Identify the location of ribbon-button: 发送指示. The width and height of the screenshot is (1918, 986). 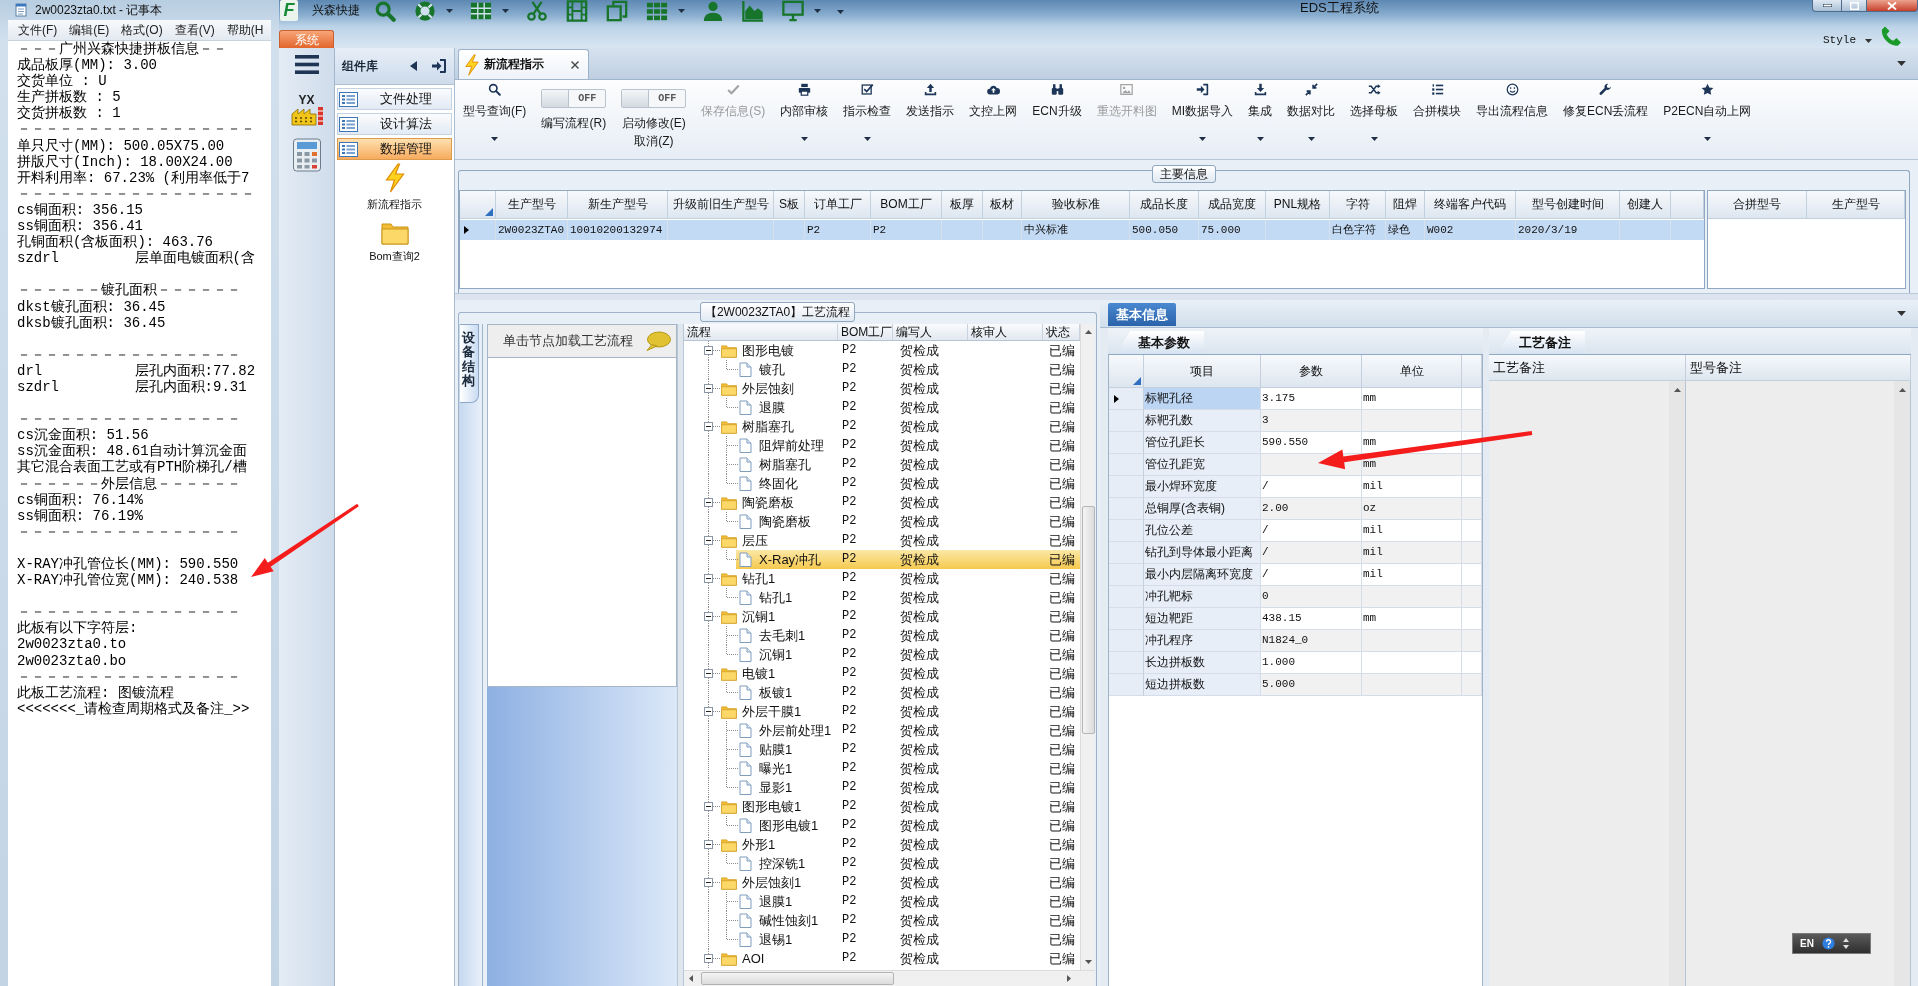
(930, 99).